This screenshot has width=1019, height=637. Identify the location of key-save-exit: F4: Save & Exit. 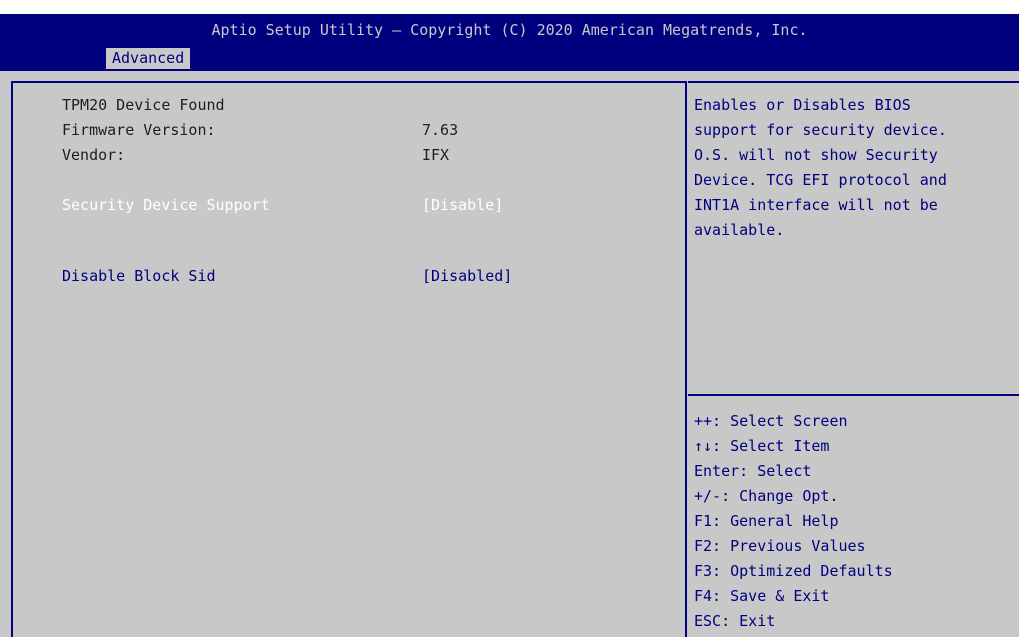
(762, 596).